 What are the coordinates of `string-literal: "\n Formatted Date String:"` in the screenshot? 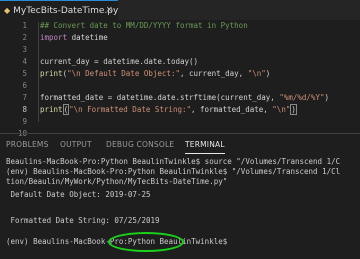 It's located at (130, 109).